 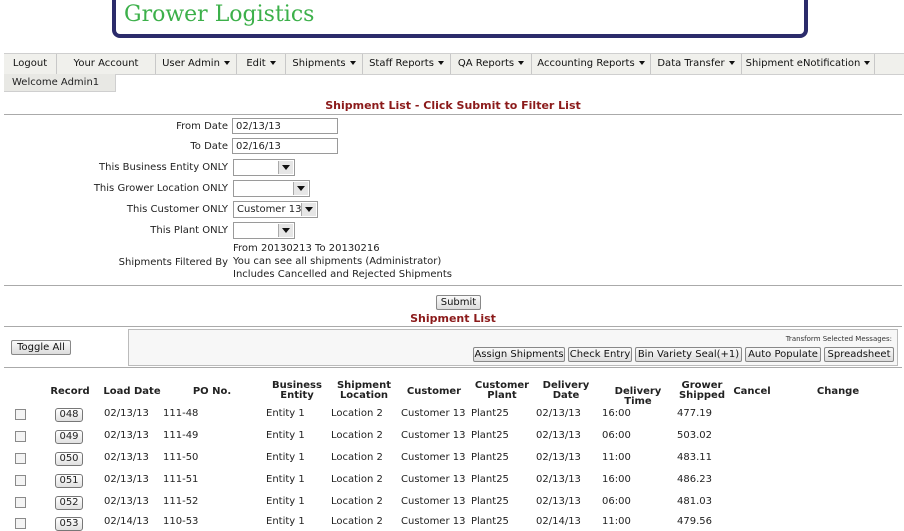 What do you see at coordinates (212, 391) in the screenshot?
I see `column-header-po-no: PO No.` at bounding box center [212, 391].